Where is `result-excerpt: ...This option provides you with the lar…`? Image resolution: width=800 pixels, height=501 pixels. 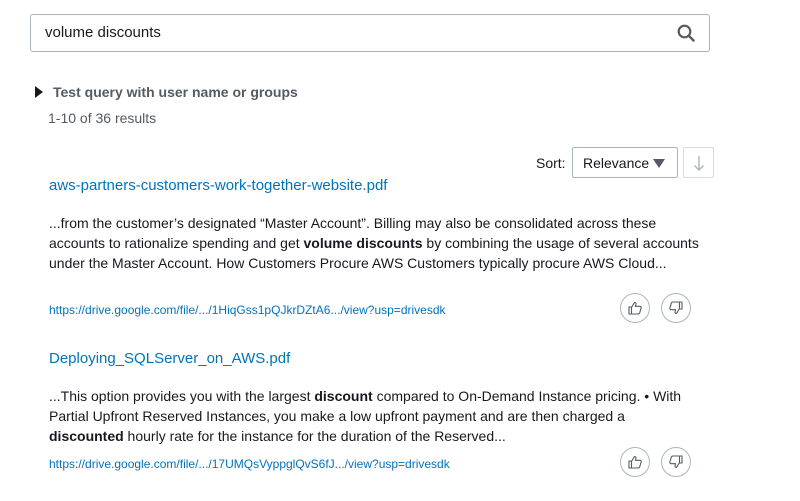 result-excerpt: ...This option provides you with the lar… is located at coordinates (374, 416).